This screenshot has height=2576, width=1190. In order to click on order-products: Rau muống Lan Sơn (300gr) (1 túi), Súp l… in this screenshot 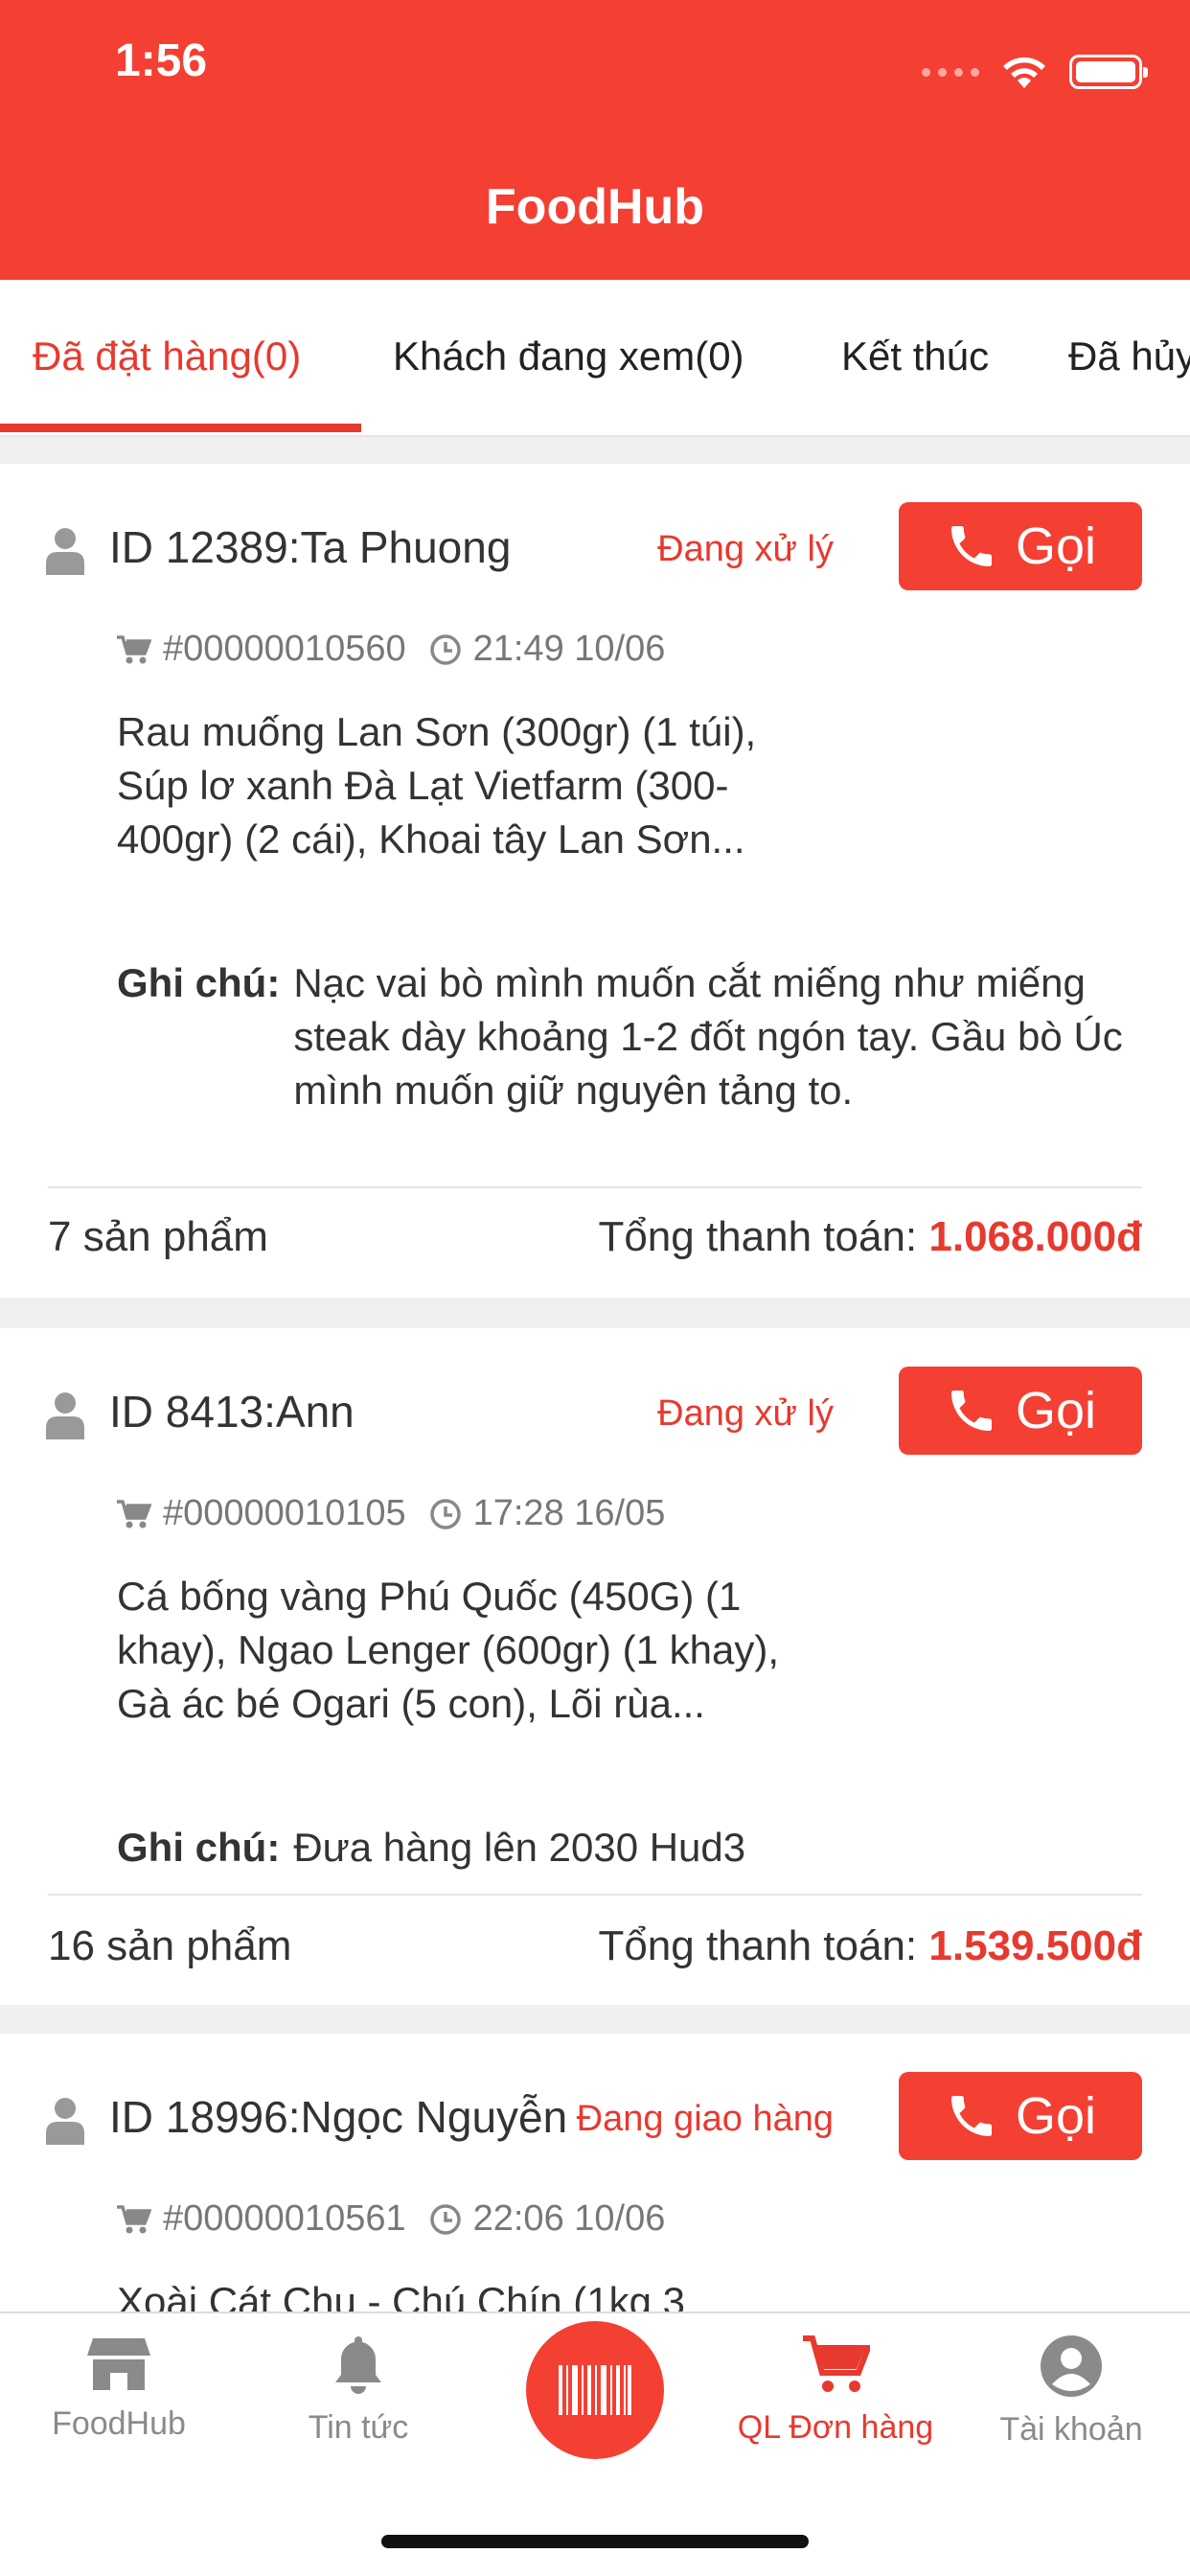, I will do `click(437, 785)`.